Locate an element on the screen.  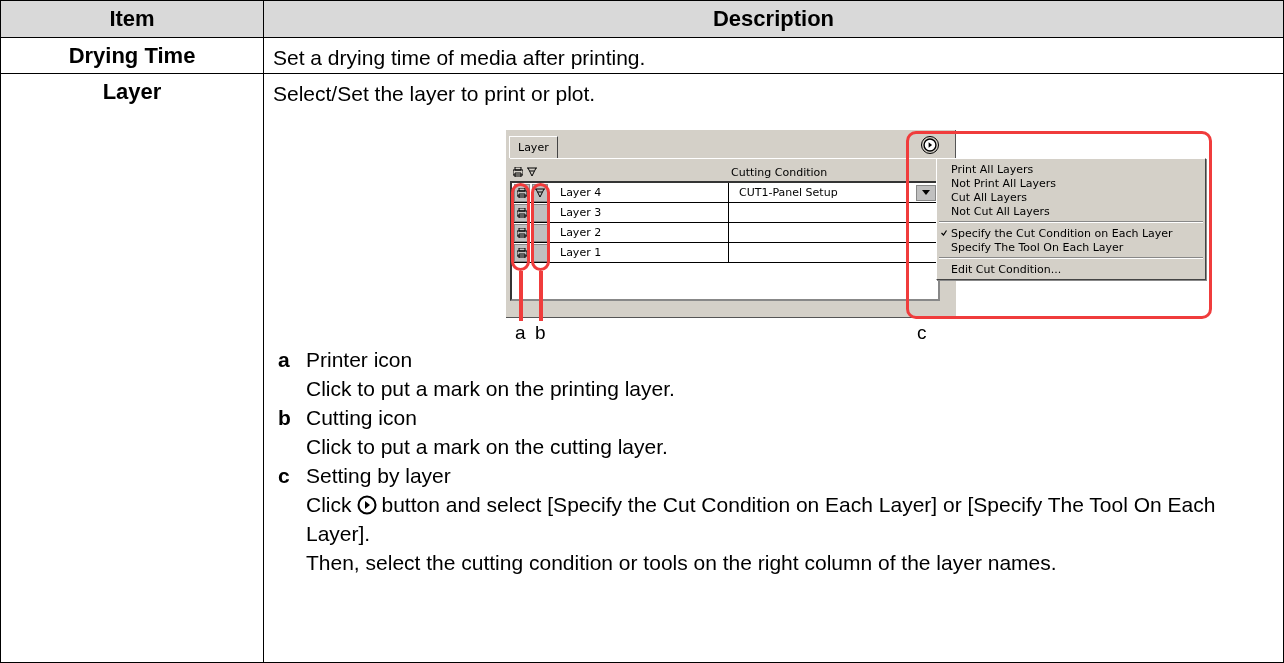
note-key: b is located at coordinates (292, 432).